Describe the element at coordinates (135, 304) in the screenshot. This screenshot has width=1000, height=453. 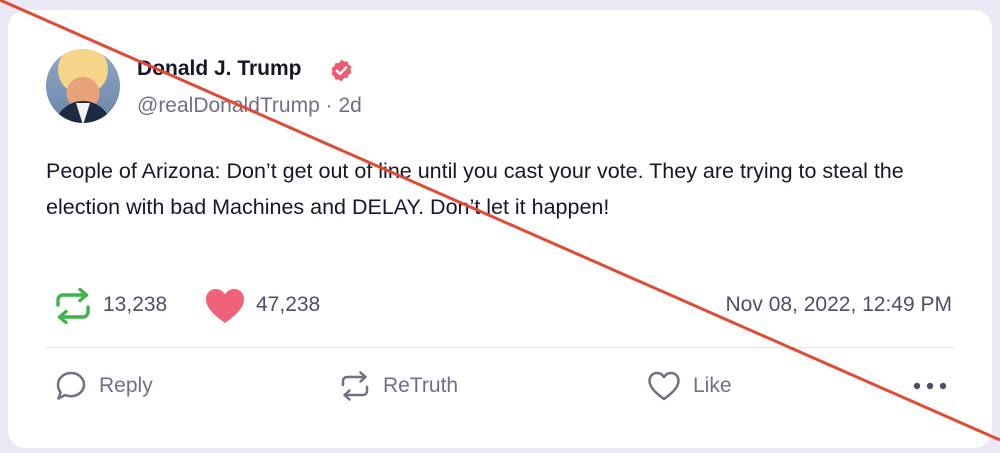
I see `retruth-count: 13,238` at that location.